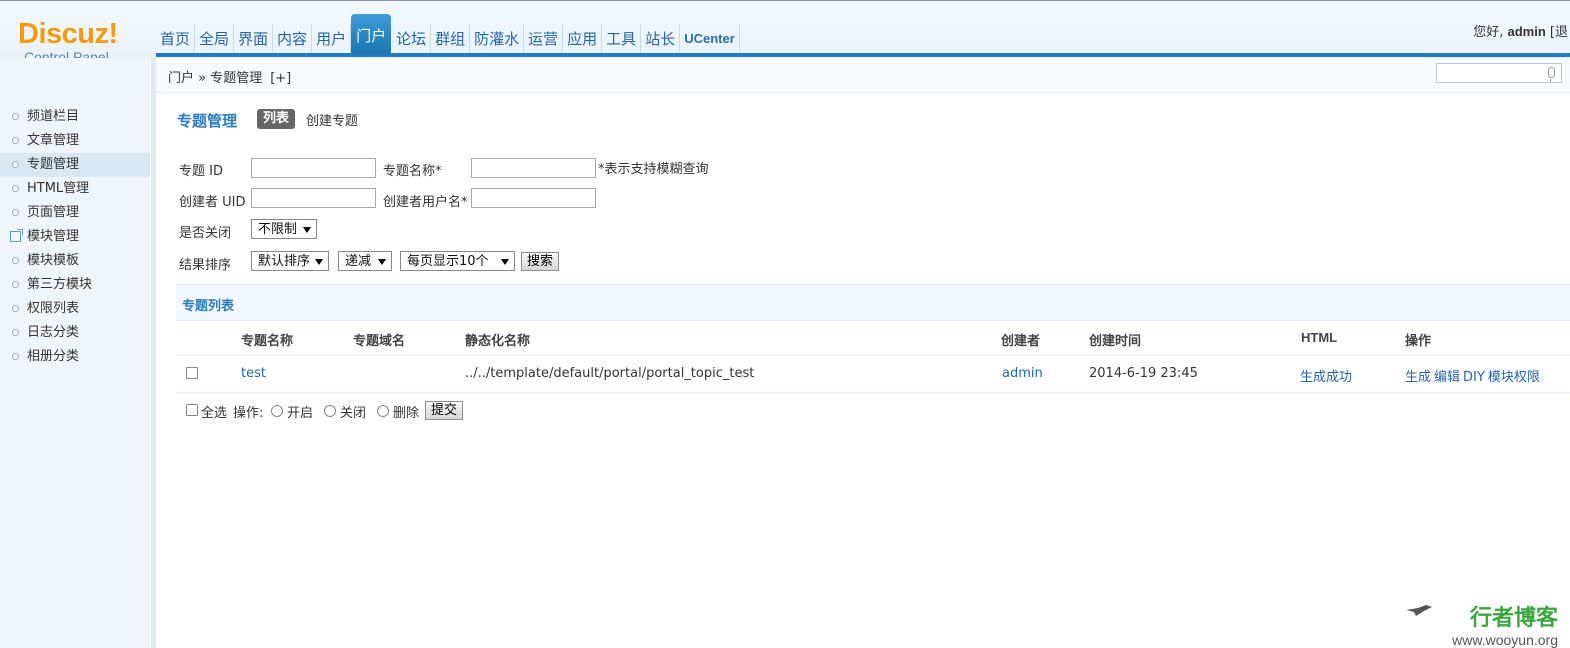  What do you see at coordinates (313, 198) in the screenshot?
I see `creator-uid-input` at bounding box center [313, 198].